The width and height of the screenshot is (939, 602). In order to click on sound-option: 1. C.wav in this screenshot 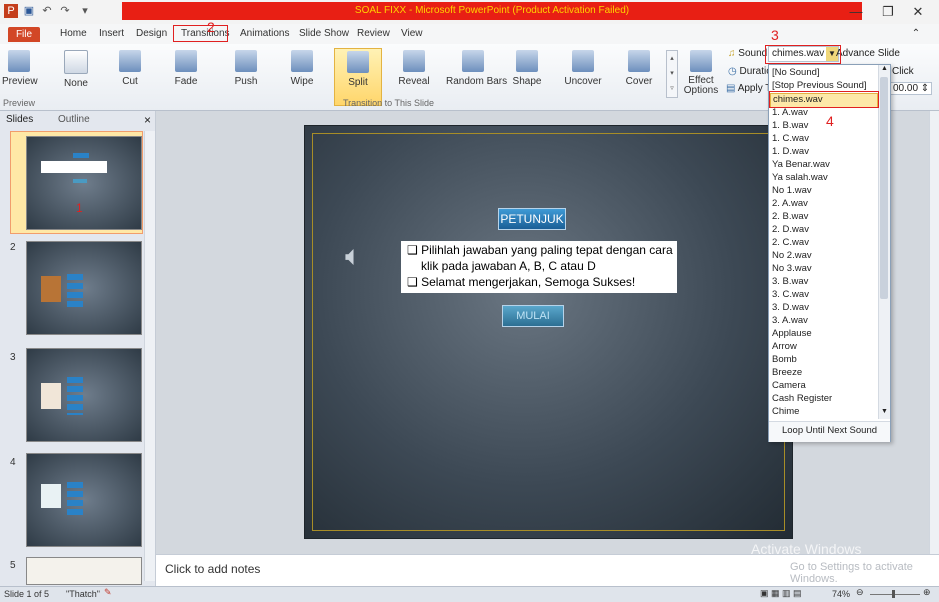, I will do `click(790, 138)`.